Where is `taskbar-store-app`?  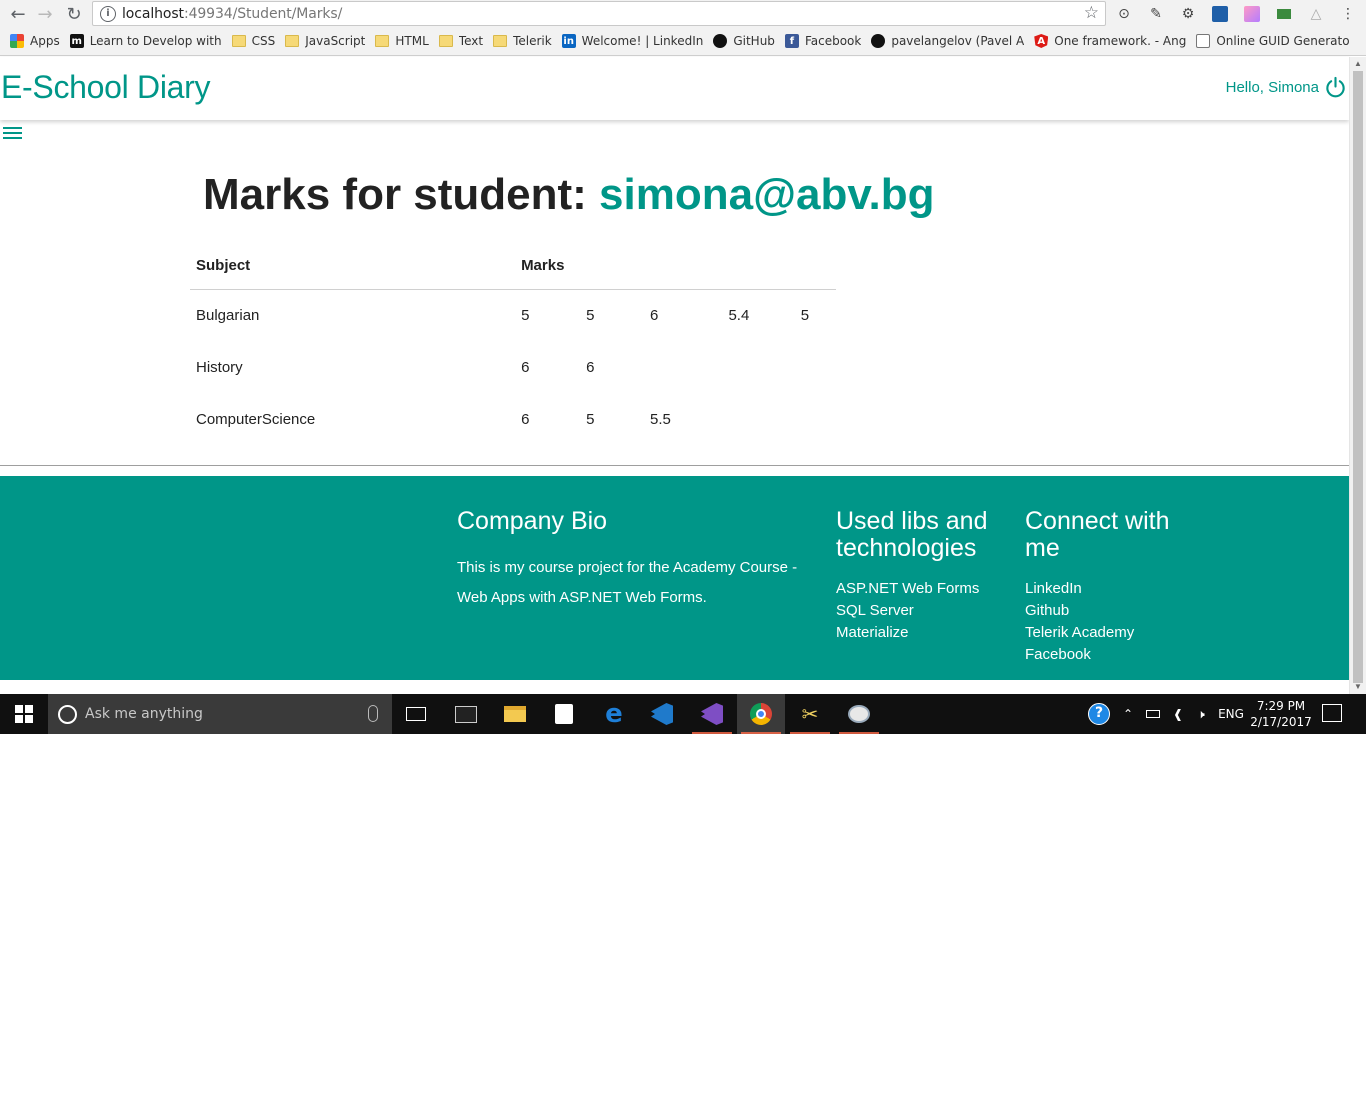
taskbar-store-app is located at coordinates (564, 714).